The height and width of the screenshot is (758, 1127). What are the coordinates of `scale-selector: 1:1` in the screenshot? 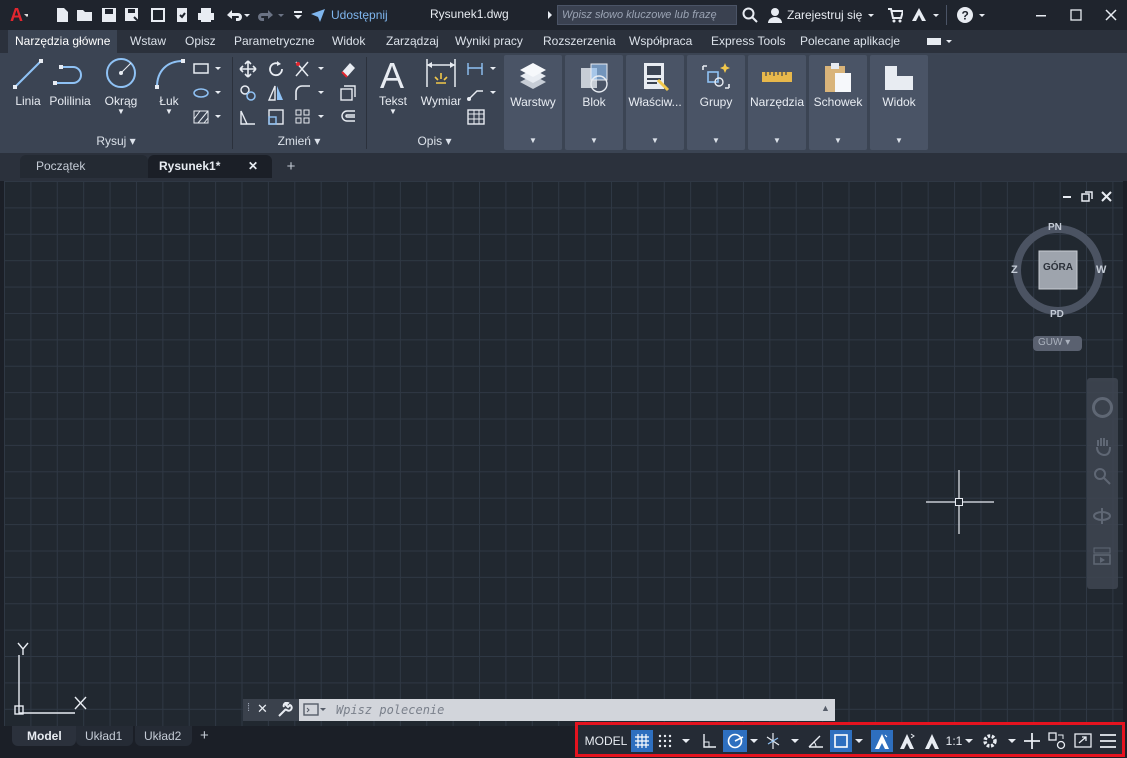 It's located at (960, 741).